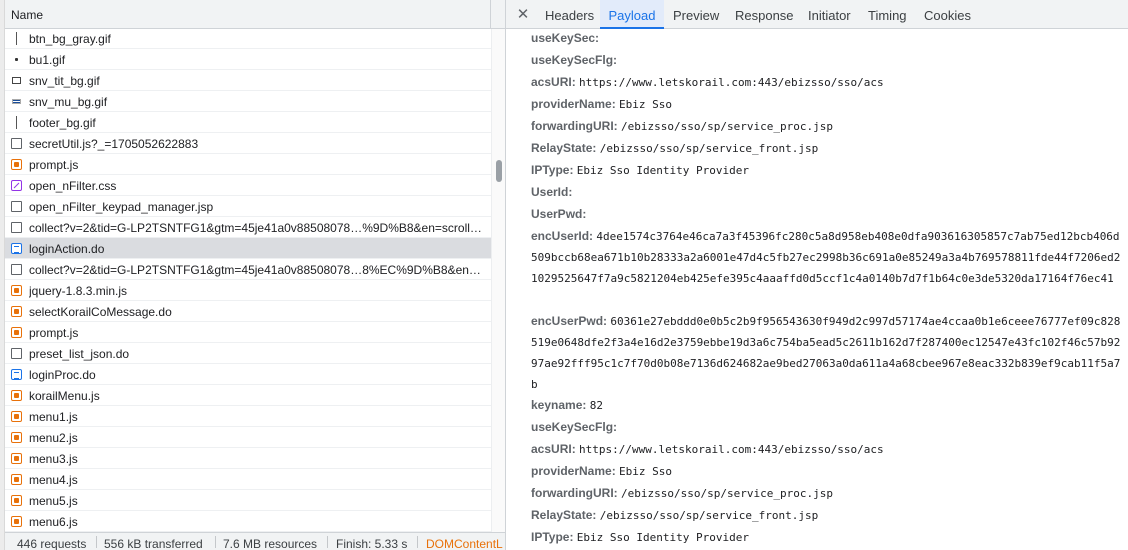 Image resolution: width=1128 pixels, height=550 pixels. Describe the element at coordinates (828, 214) in the screenshot. I see `payload-field: UserPwd:` at that location.